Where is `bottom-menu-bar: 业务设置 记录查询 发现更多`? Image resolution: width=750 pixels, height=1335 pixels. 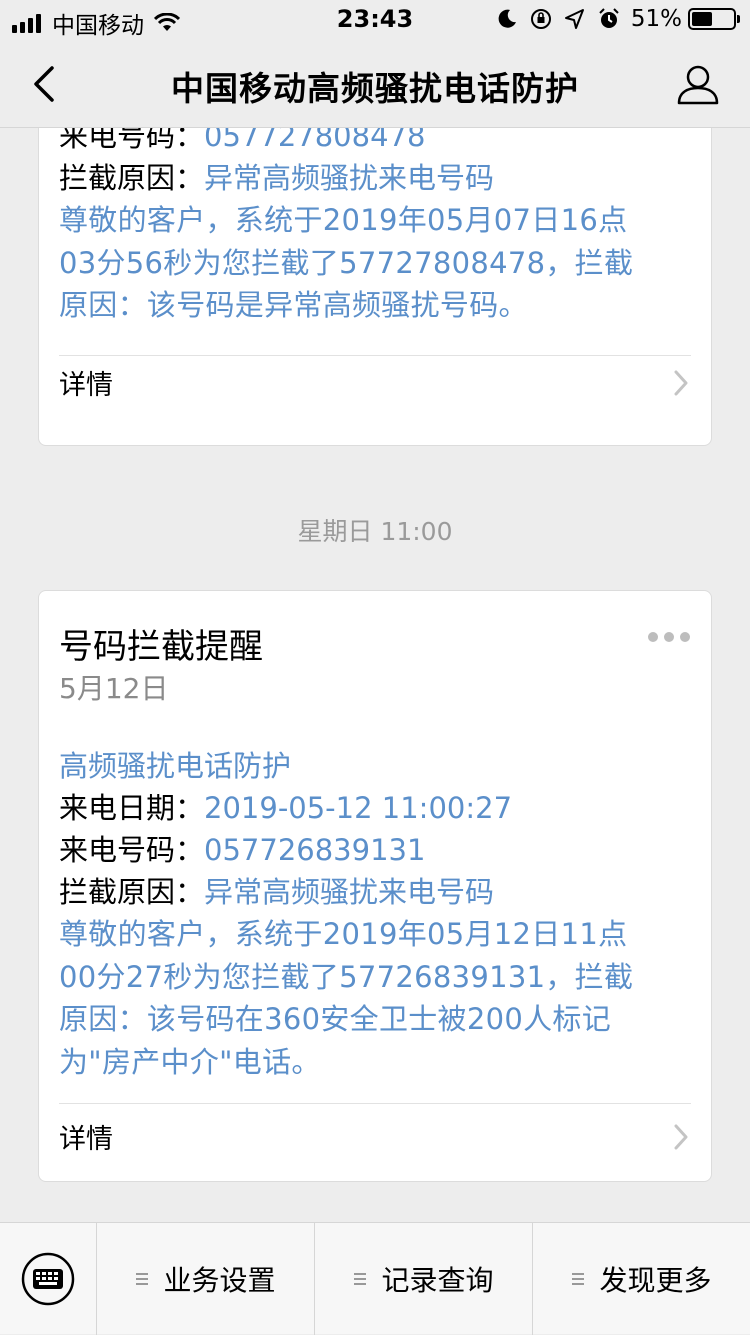 bottom-menu-bar: 业务设置 记录查询 发现更多 is located at coordinates (375, 1278).